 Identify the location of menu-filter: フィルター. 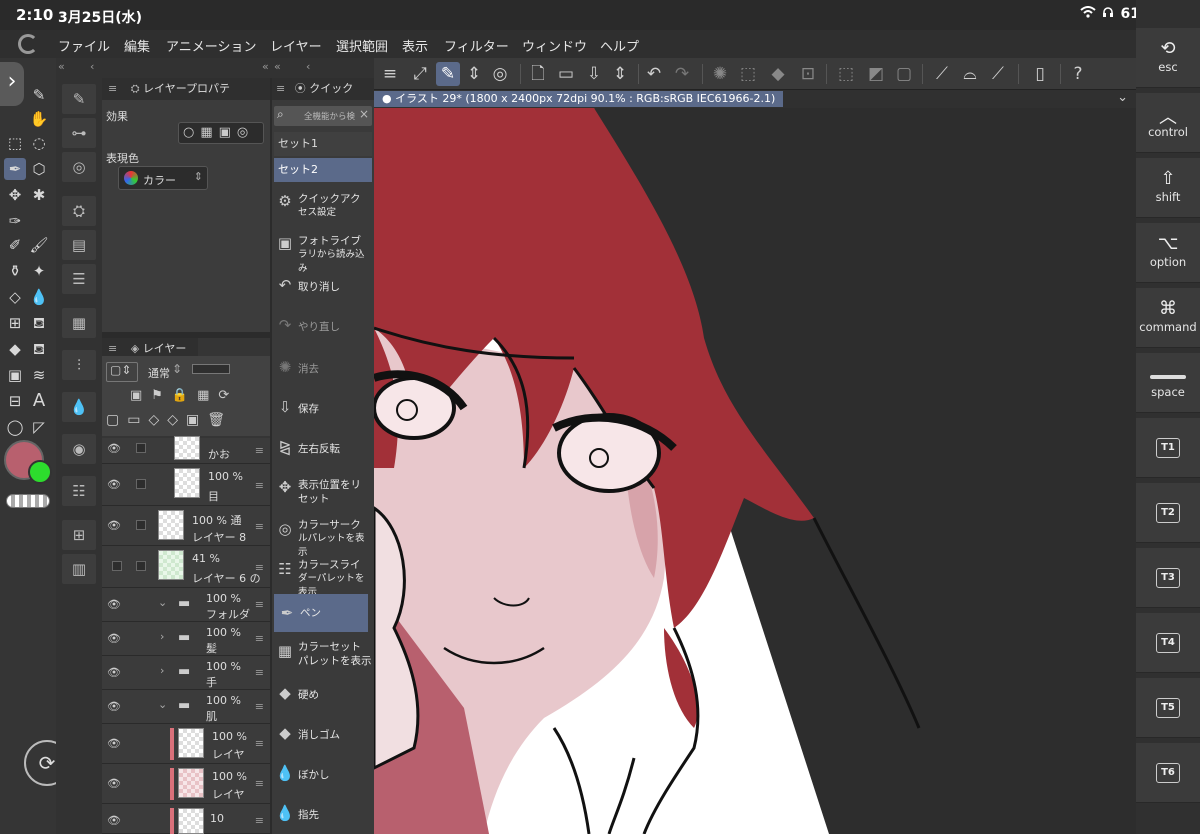
(476, 45).